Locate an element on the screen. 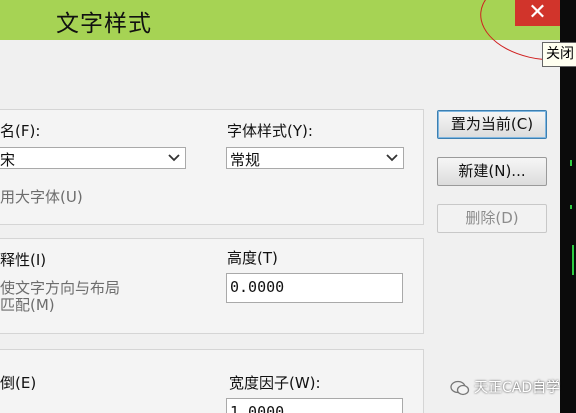 Image resolution: width=576 pixels, height=413 pixels. wechat-icon is located at coordinates (460, 388).